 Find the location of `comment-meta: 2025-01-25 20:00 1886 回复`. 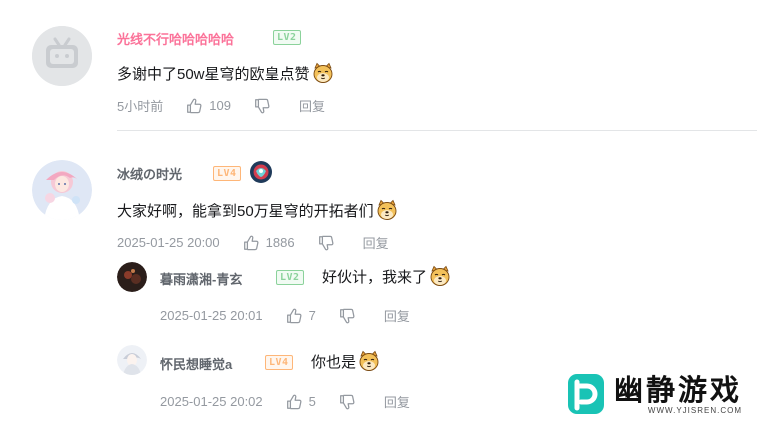

comment-meta: 2025-01-25 20:00 1886 回复 is located at coordinates (253, 242).